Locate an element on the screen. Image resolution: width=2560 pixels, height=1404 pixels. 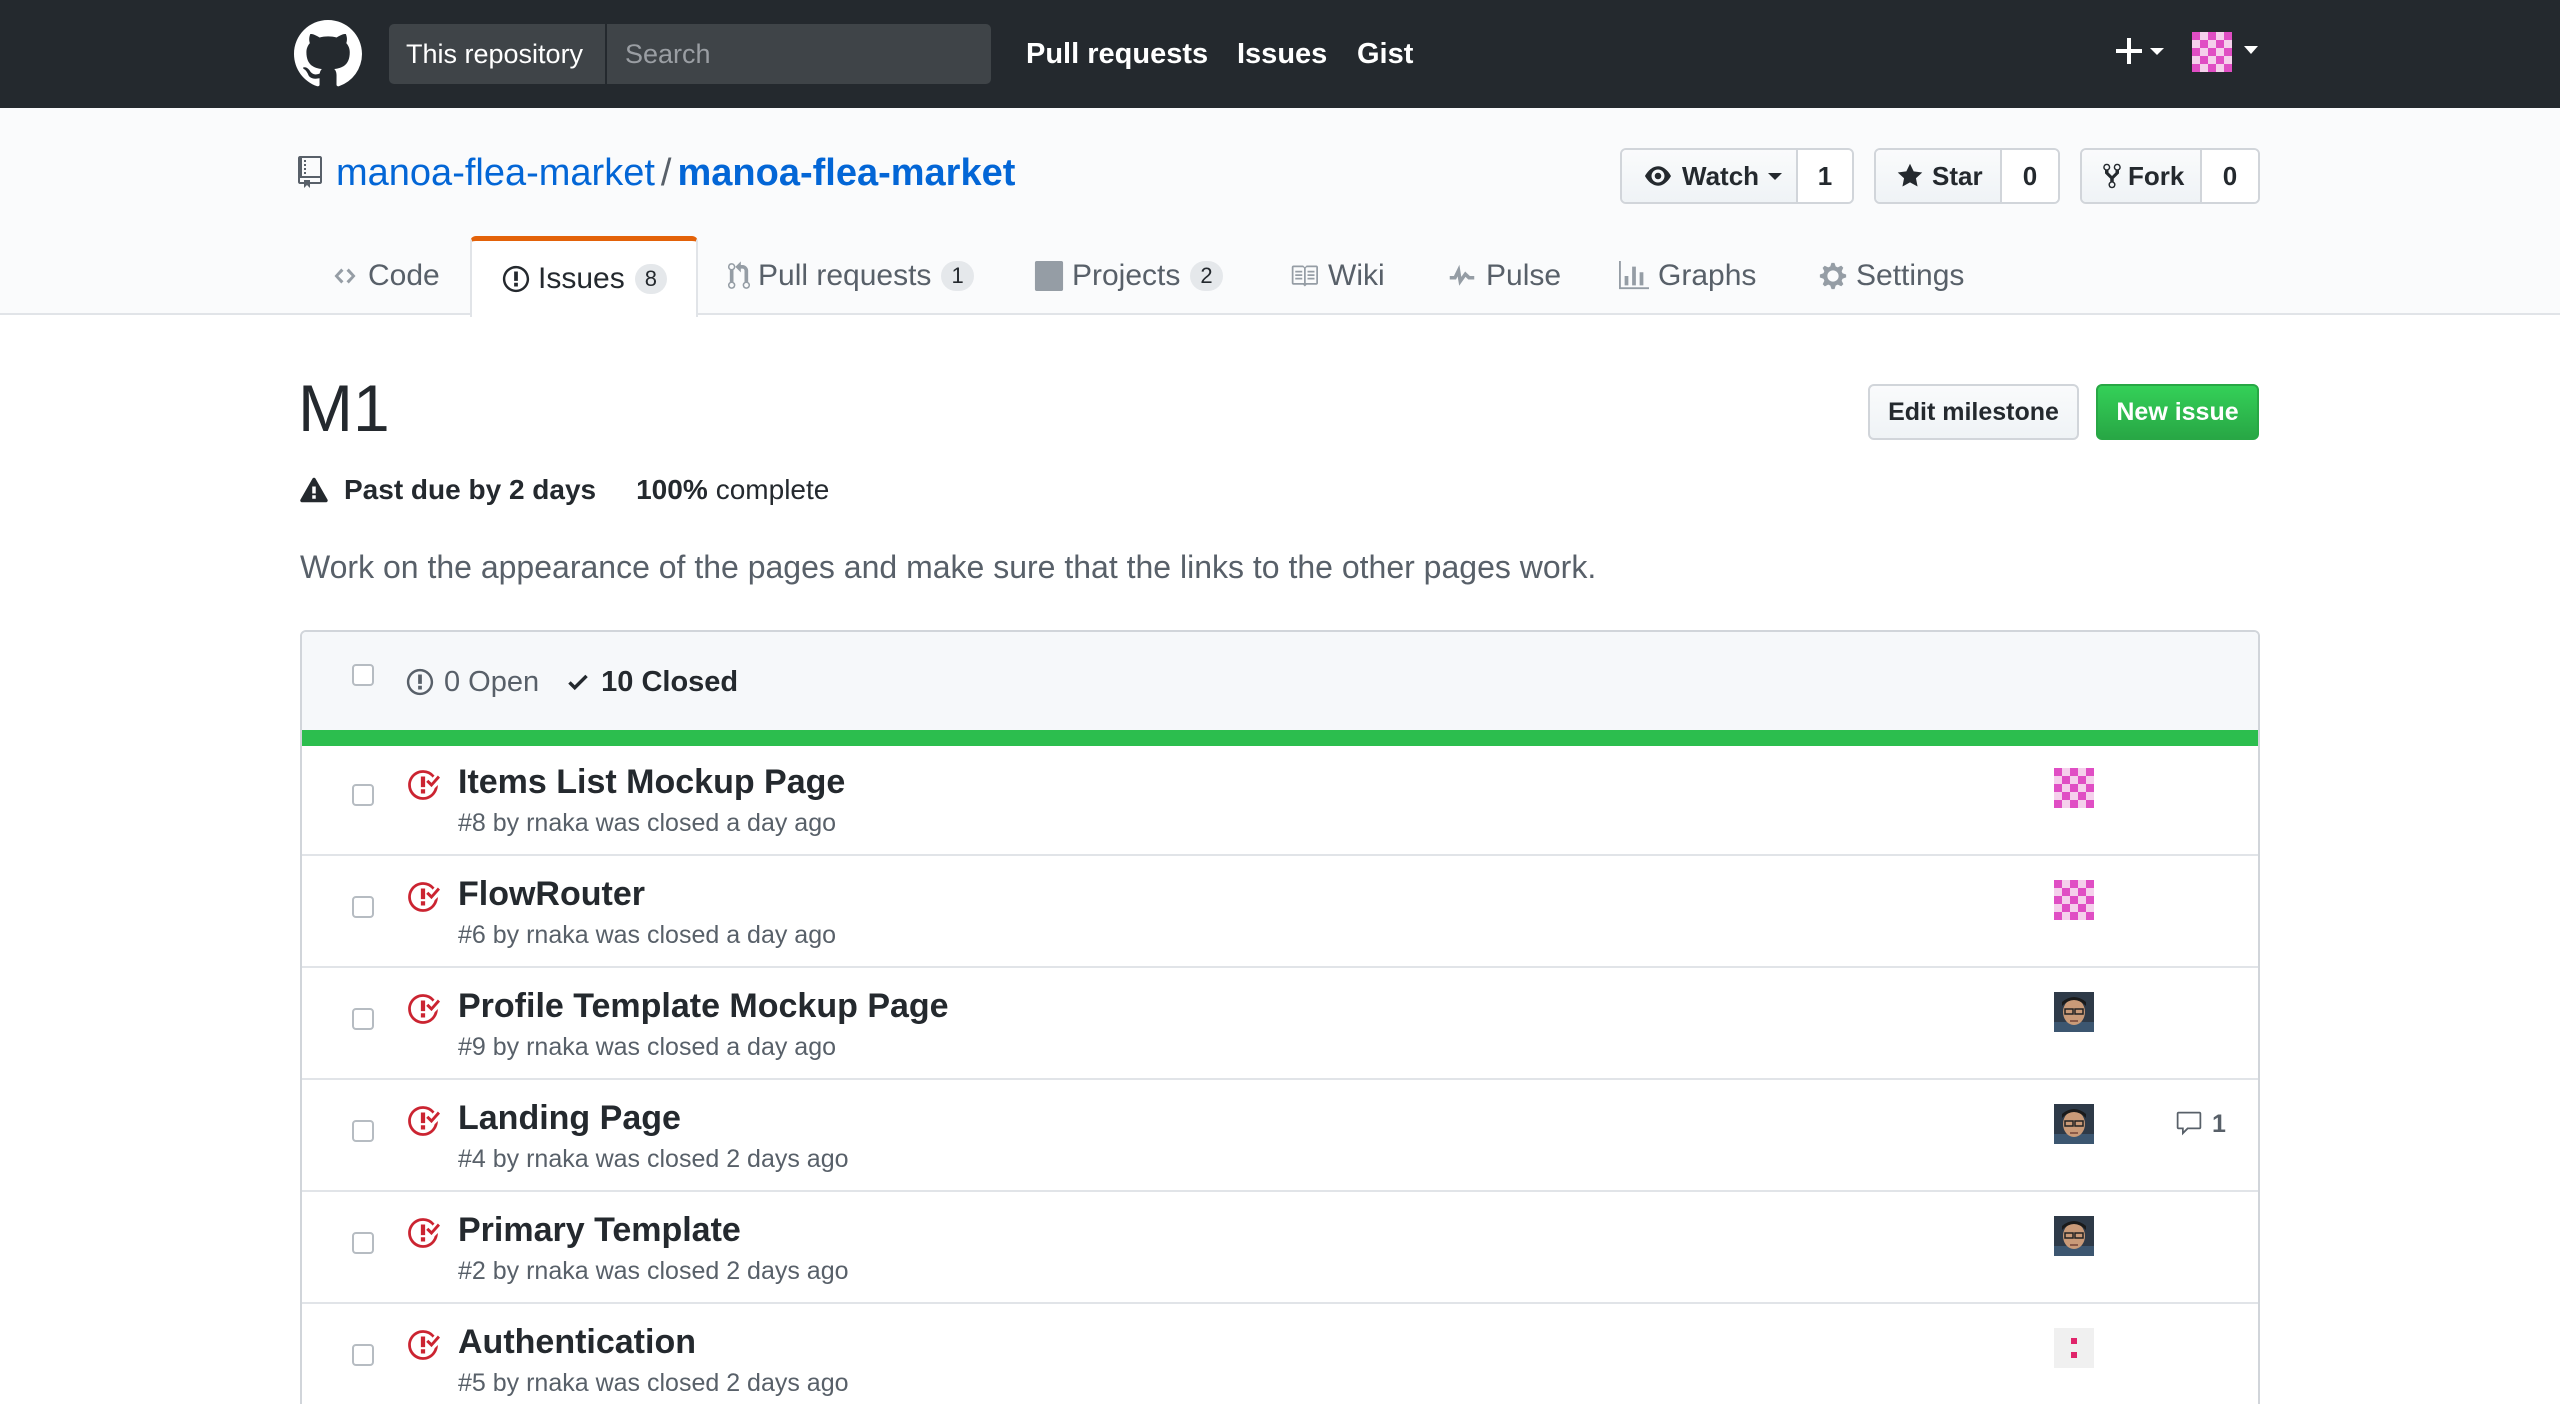
milestone-progress-bar is located at coordinates (1280, 738).